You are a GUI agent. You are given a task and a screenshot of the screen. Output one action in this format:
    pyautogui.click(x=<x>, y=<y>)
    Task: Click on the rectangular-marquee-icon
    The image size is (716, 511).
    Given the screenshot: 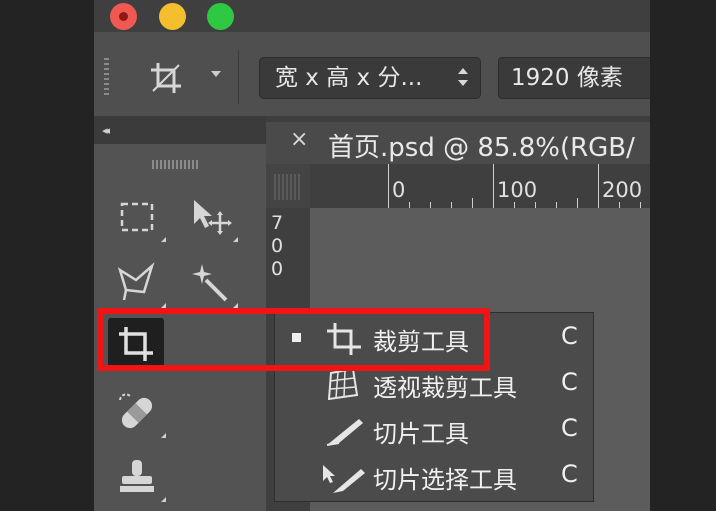 What is the action you would take?
    pyautogui.click(x=140, y=218)
    